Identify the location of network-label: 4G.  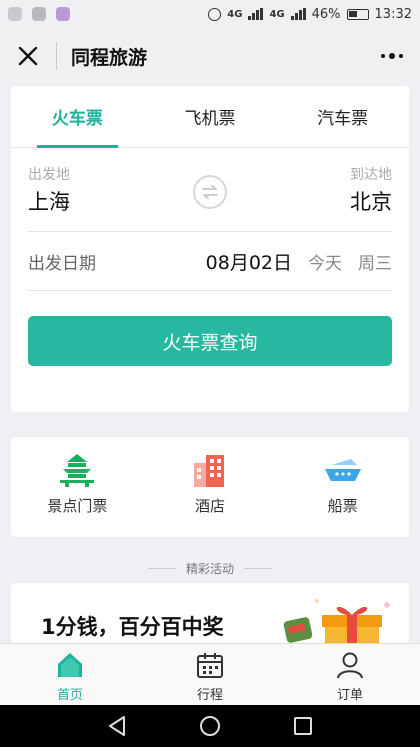
(235, 14).